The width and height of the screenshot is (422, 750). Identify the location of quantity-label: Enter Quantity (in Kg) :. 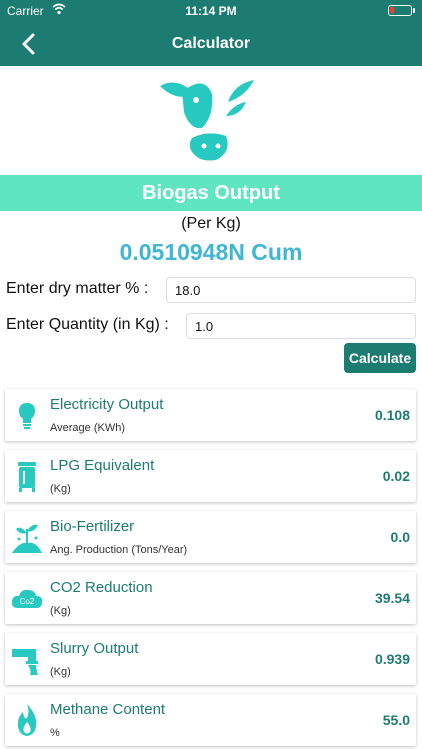
(87, 324).